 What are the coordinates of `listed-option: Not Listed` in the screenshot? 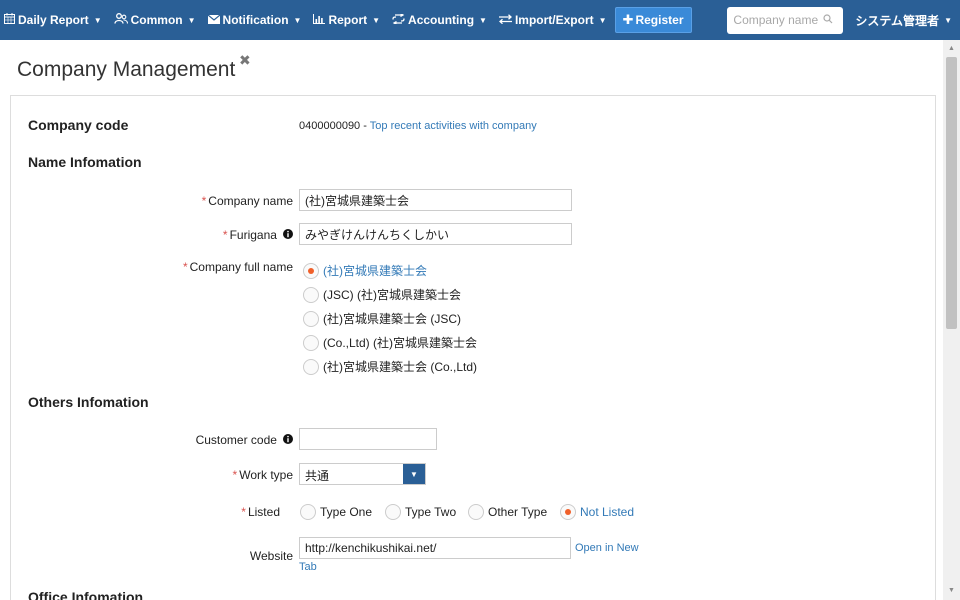 It's located at (597, 512).